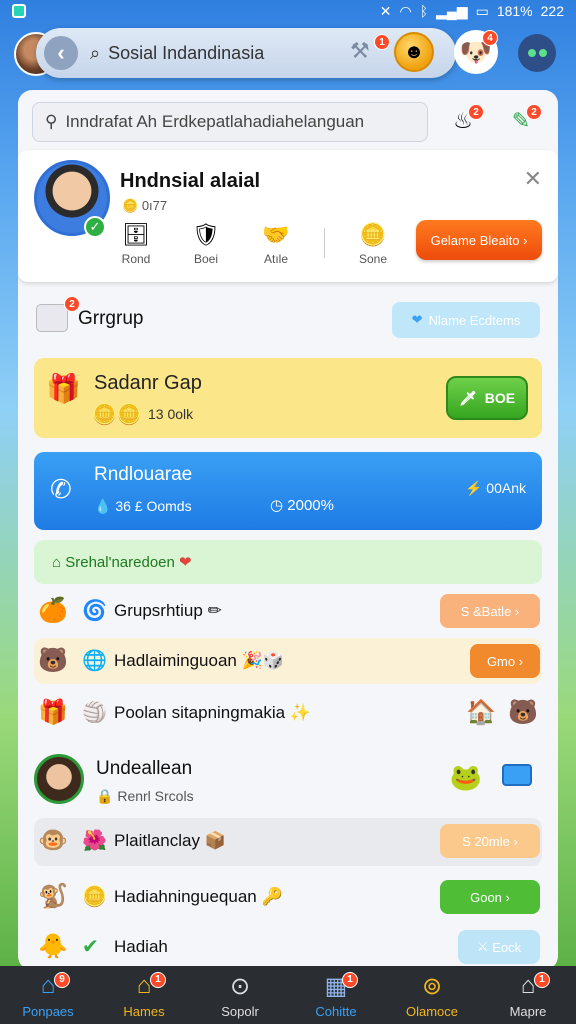 This screenshot has height=1024, width=576. Describe the element at coordinates (467, 397) in the screenshot. I see `sword-icon: 🗡` at that location.